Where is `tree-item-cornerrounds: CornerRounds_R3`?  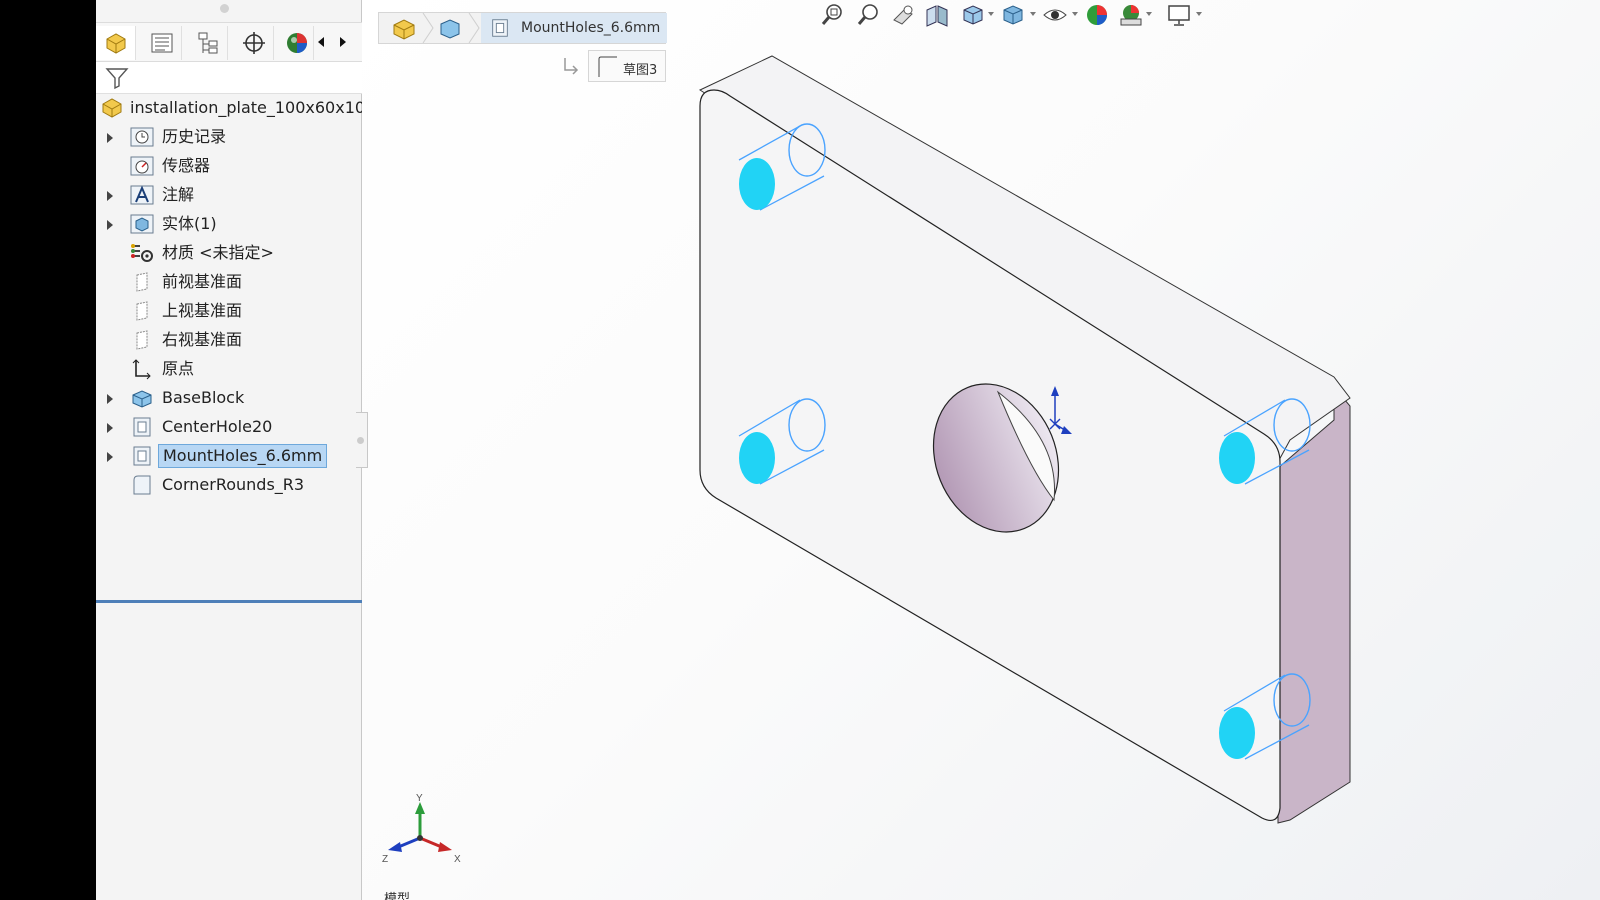 tree-item-cornerrounds: CornerRounds_R3 is located at coordinates (229, 485).